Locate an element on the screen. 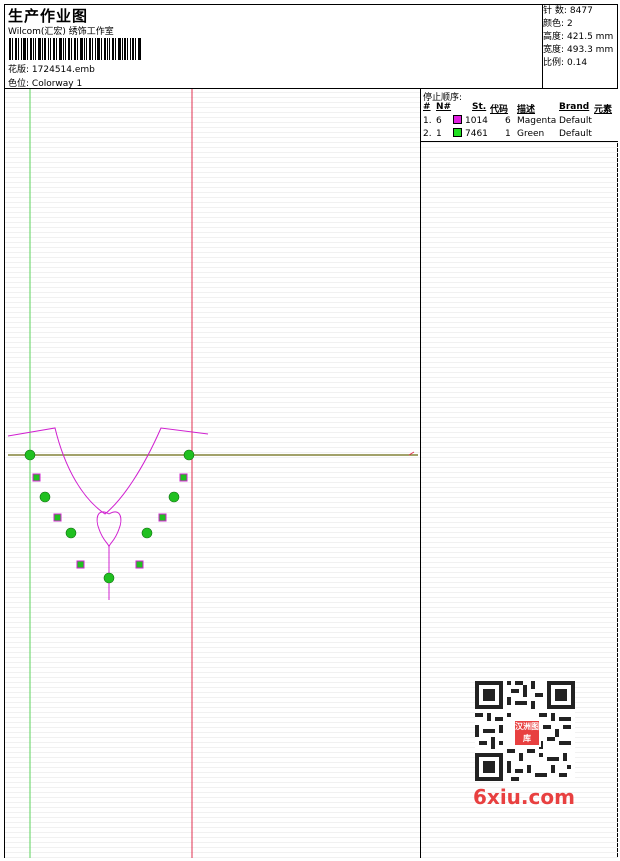 The width and height of the screenshot is (620, 861). barcode-icon is located at coordinates (75, 49).